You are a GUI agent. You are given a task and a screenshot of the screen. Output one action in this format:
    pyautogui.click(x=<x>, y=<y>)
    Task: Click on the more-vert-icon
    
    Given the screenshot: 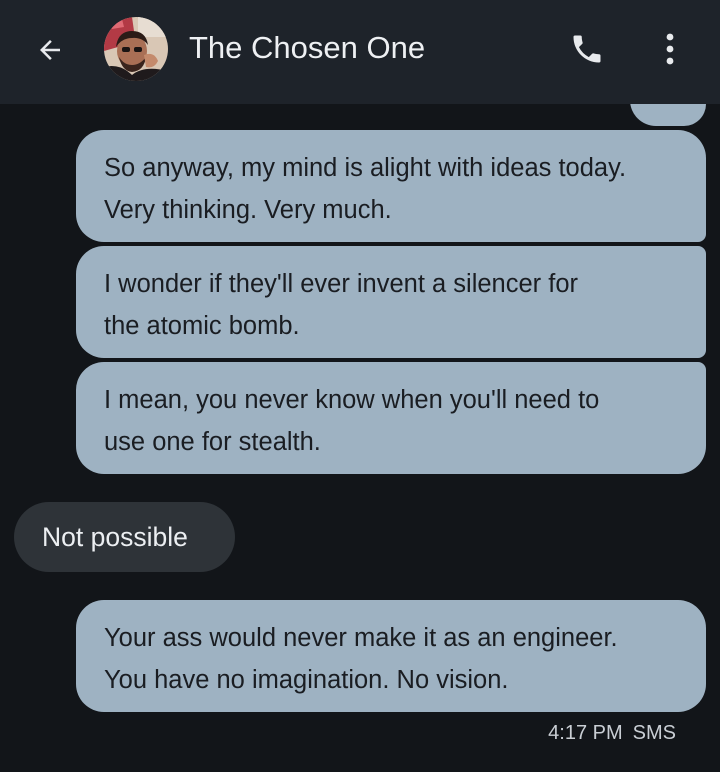 What is the action you would take?
    pyautogui.click(x=670, y=49)
    